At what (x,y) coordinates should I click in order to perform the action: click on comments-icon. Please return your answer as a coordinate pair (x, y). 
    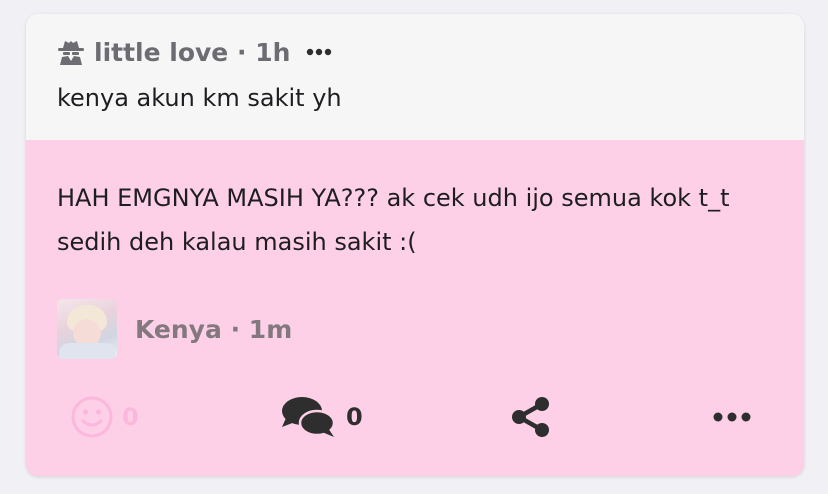
    Looking at the image, I should click on (309, 417).